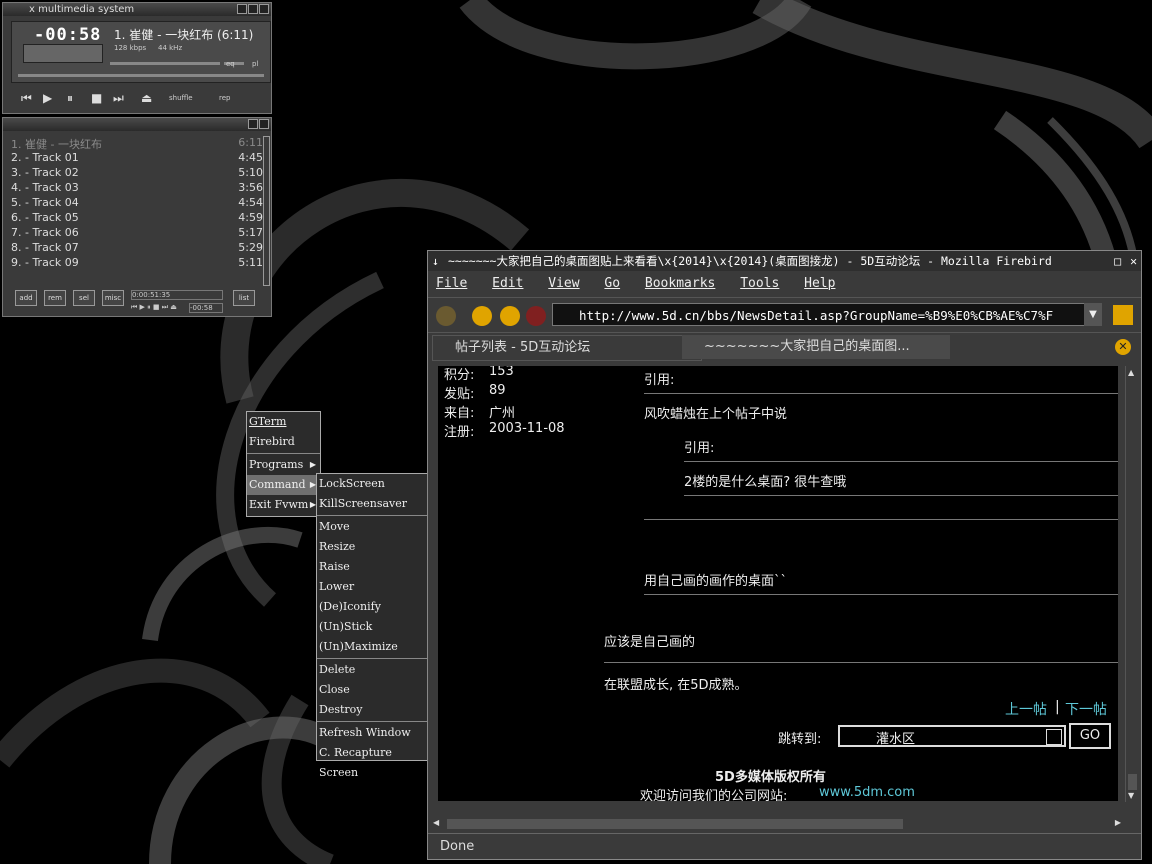  Describe the element at coordinates (255, 64) in the screenshot. I see `pl-toggle: pl` at that location.